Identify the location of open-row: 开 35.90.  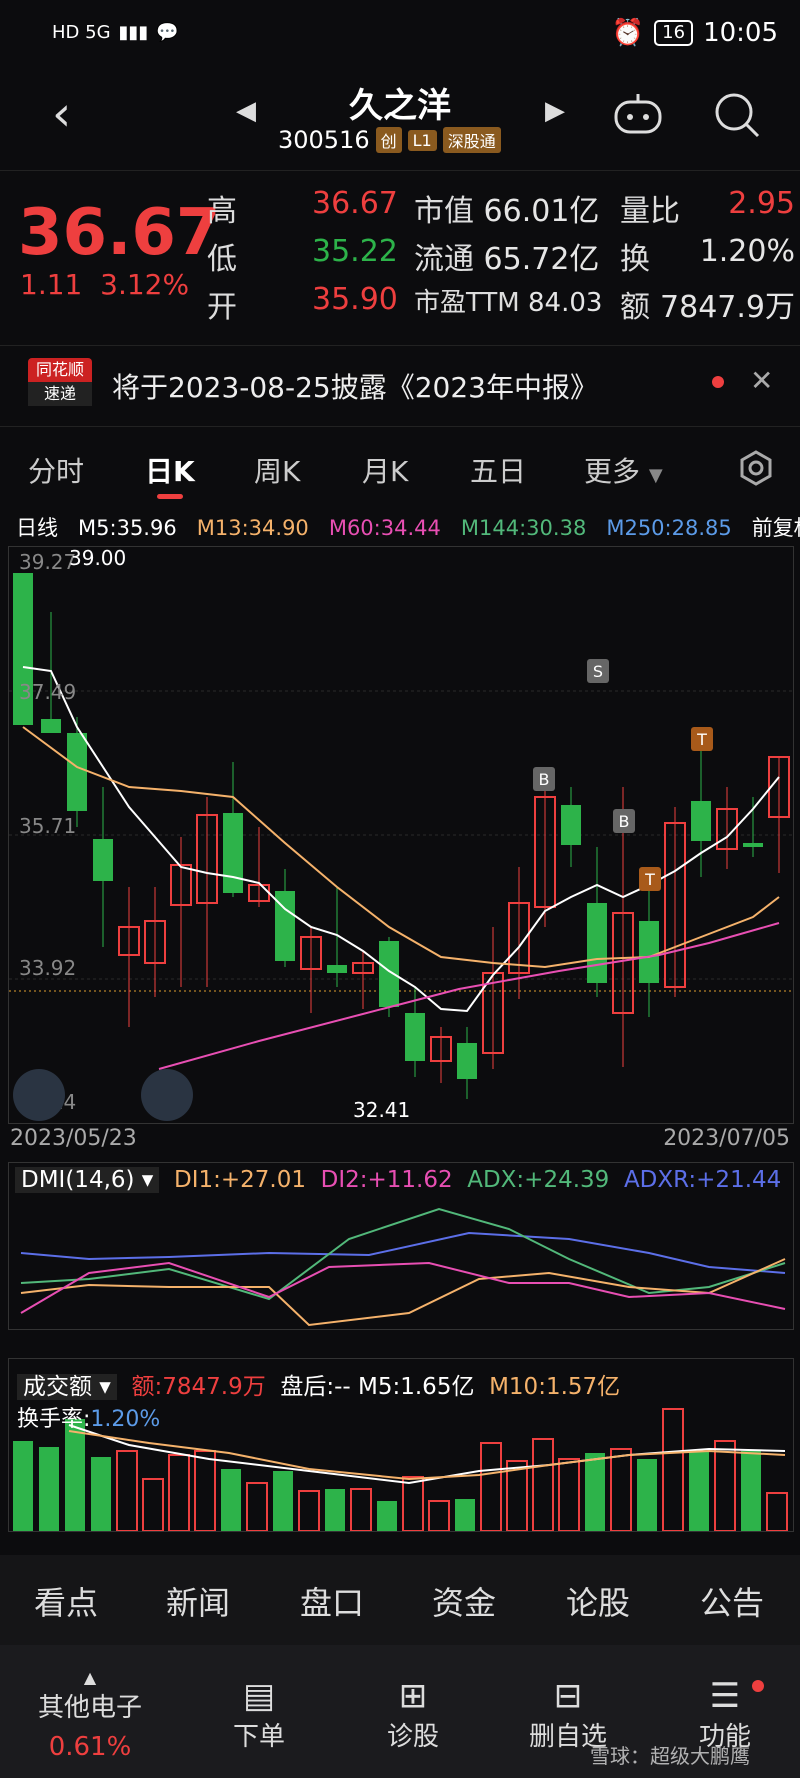
(302, 304).